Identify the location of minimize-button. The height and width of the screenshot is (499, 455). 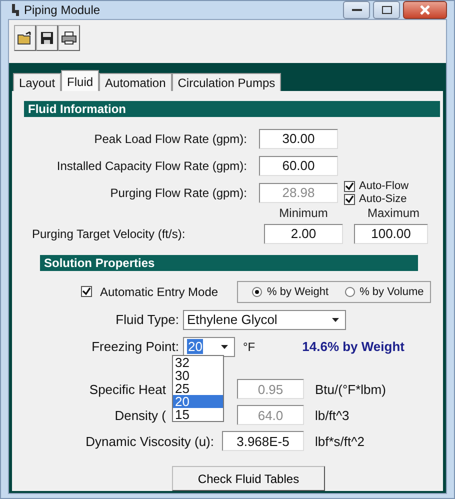
(356, 10).